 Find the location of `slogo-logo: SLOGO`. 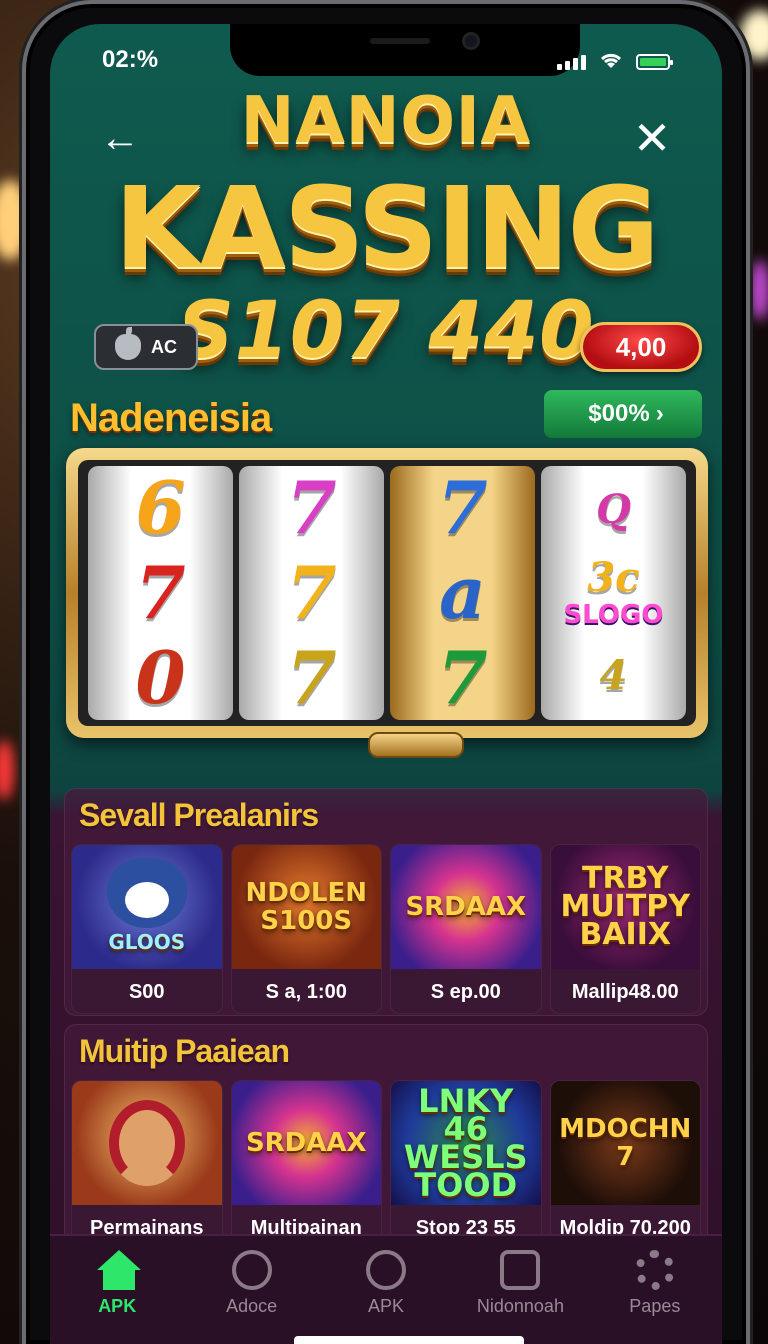

slogo-logo: SLOGO is located at coordinates (613, 615).